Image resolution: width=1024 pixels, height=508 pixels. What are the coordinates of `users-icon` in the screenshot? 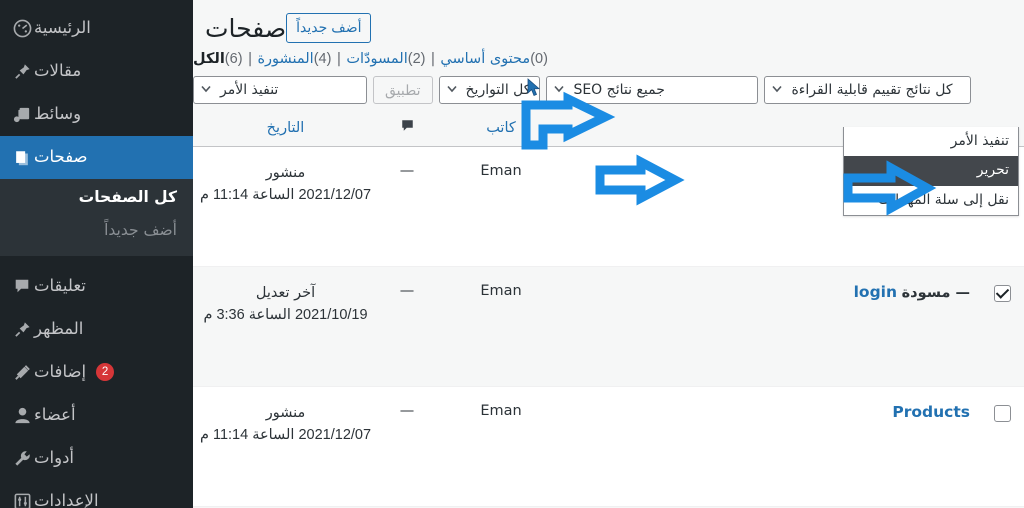 It's located at (22, 415).